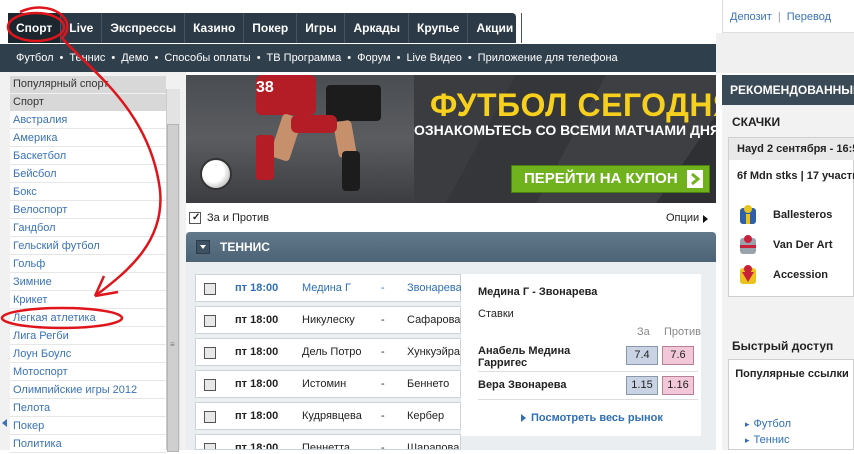  What do you see at coordinates (682, 332) in the screenshot?
I see `column-against-header: Против` at bounding box center [682, 332].